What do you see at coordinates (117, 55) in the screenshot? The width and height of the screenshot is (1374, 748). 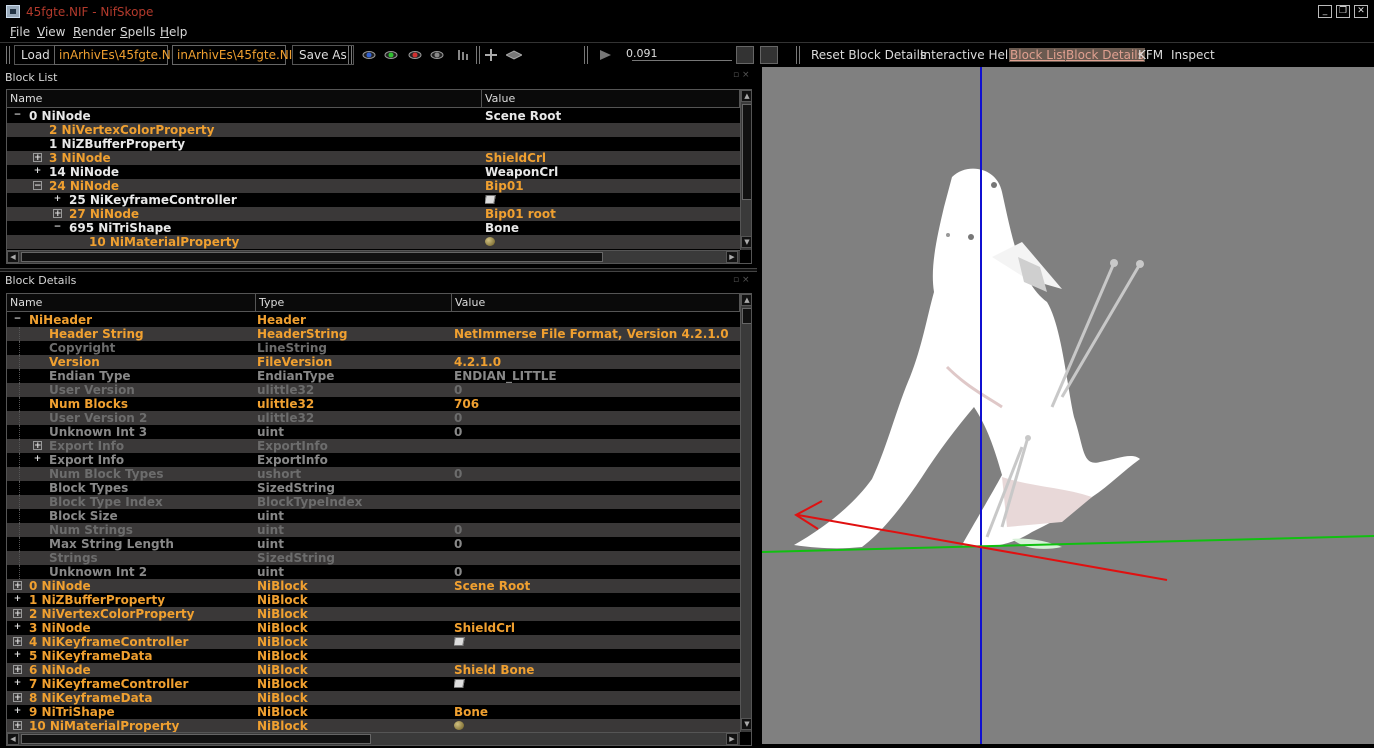 I see `load-path-field: inArhivEs\45fgte.NIF` at bounding box center [117, 55].